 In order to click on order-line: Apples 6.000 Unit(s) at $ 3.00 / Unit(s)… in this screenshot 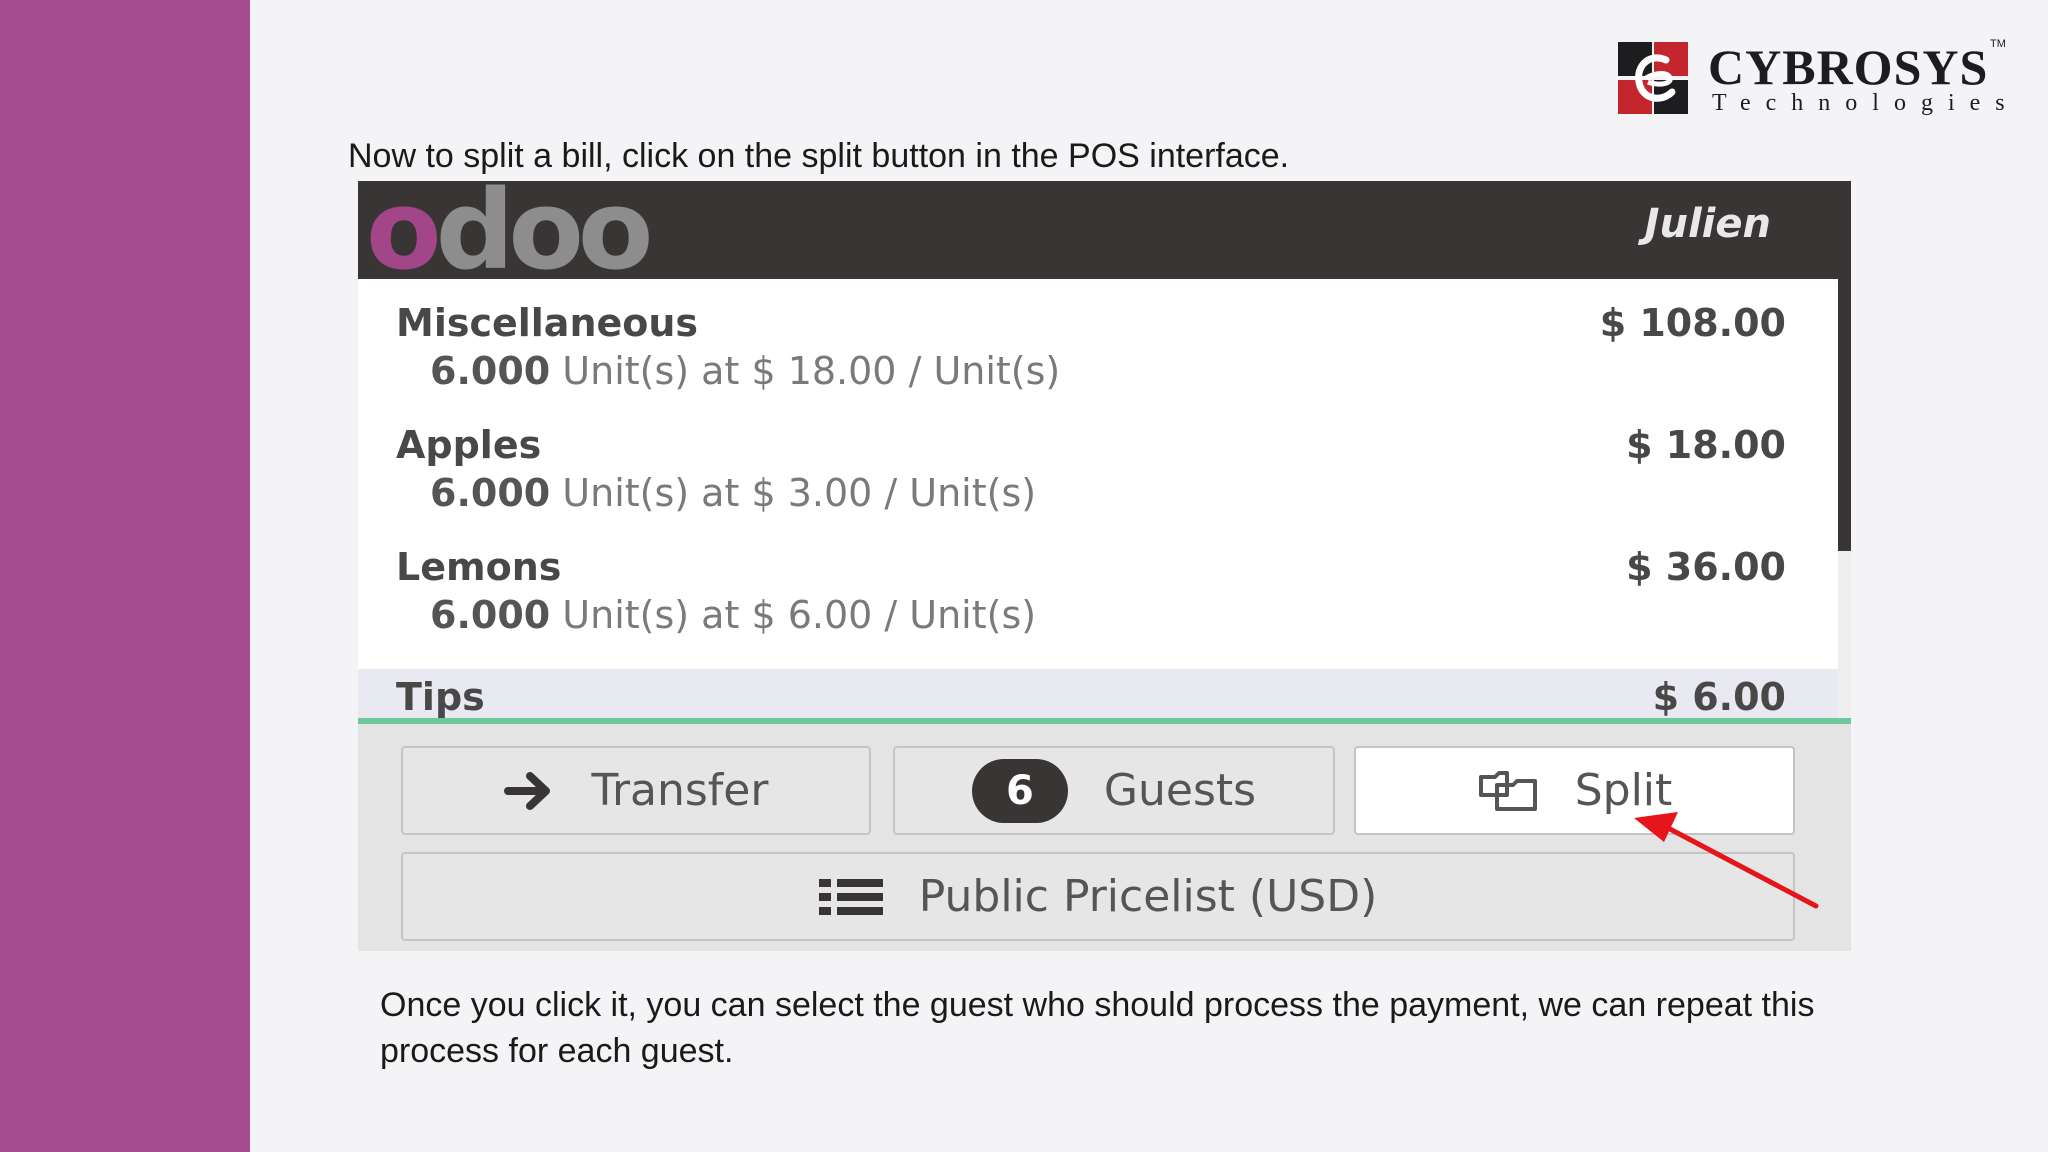, I will do `click(1098, 462)`.